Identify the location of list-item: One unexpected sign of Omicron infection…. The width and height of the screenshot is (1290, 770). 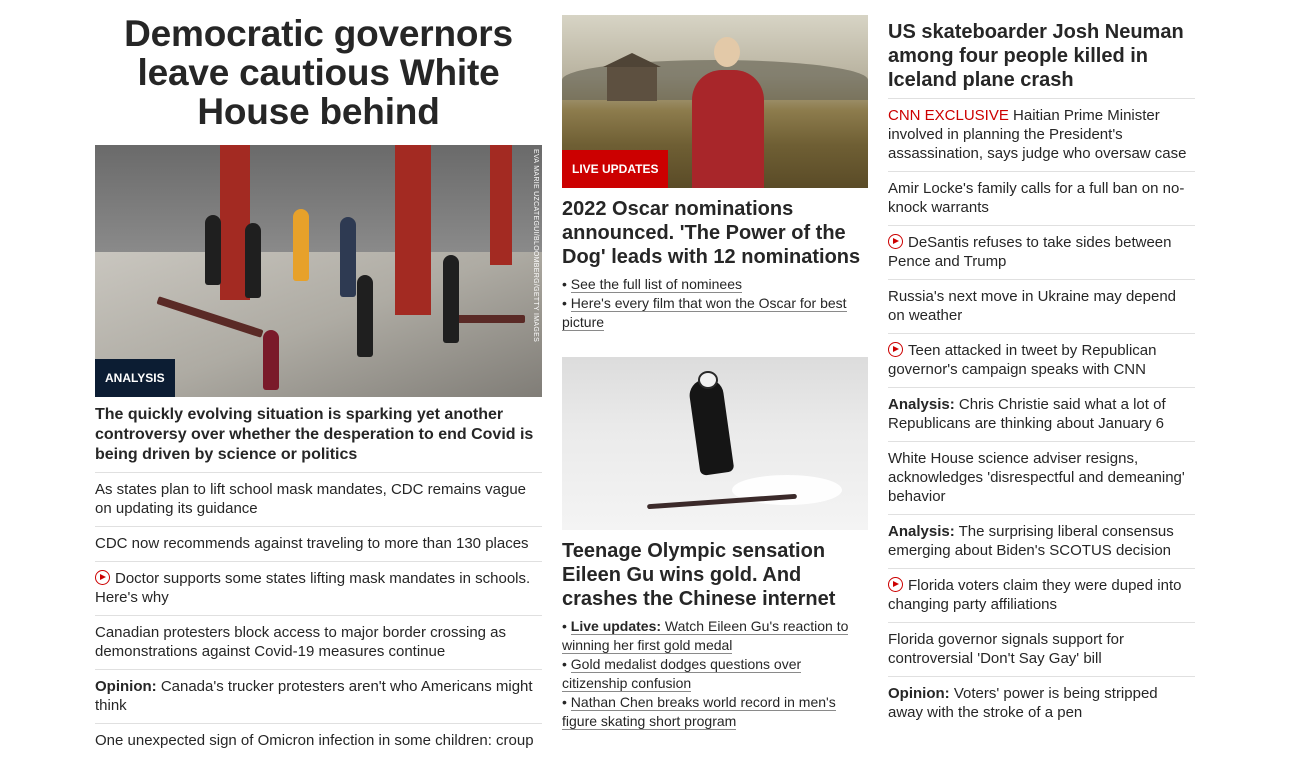
(318, 740).